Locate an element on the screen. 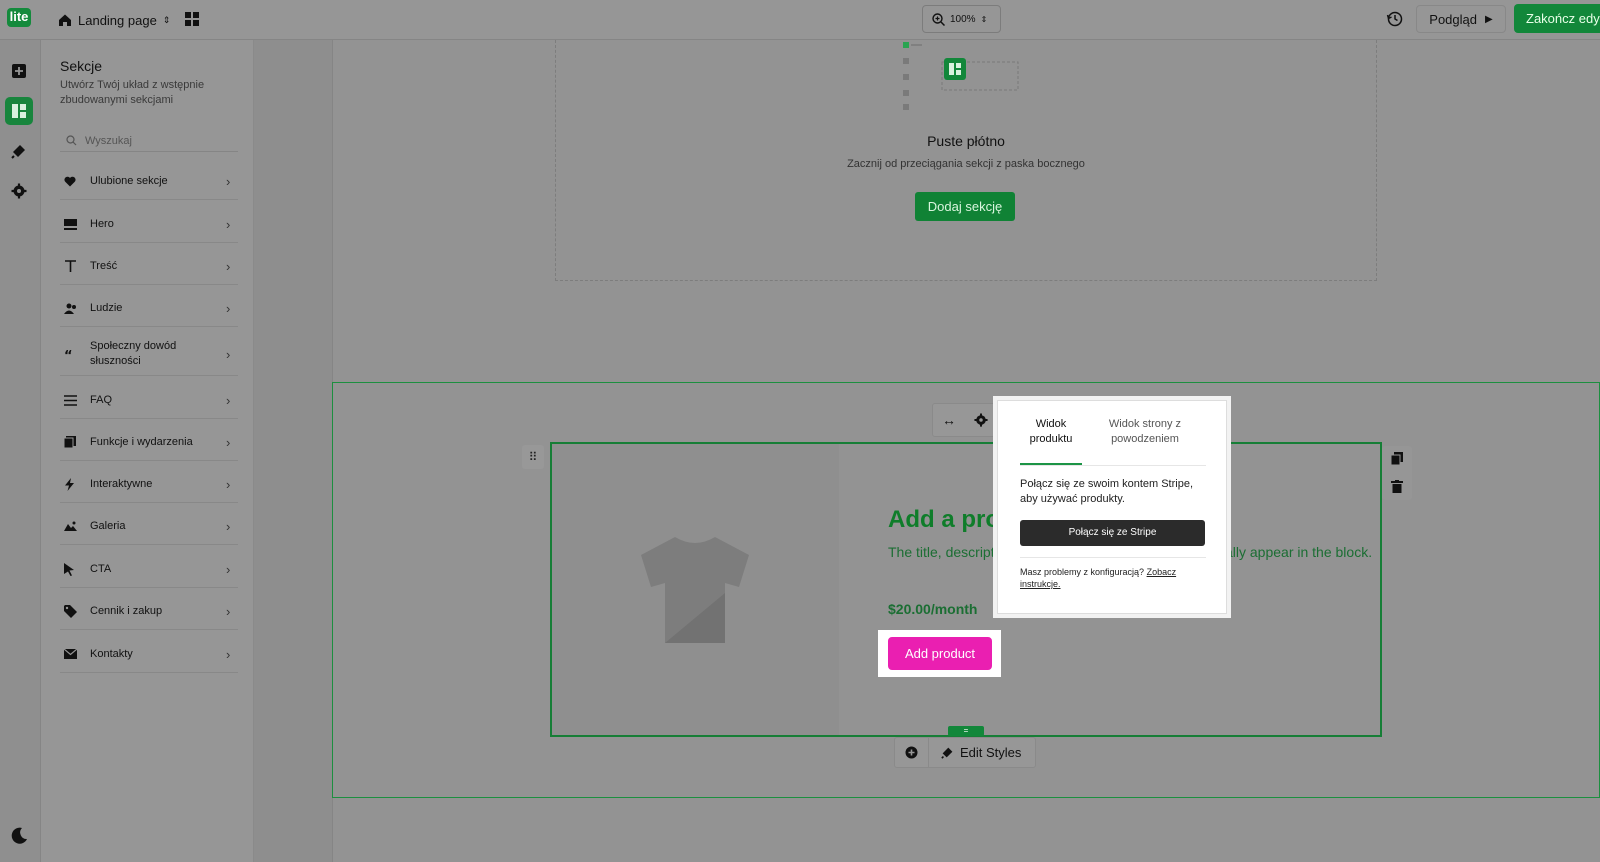 The image size is (1600, 862). quote-icon: “ is located at coordinates (72, 354).